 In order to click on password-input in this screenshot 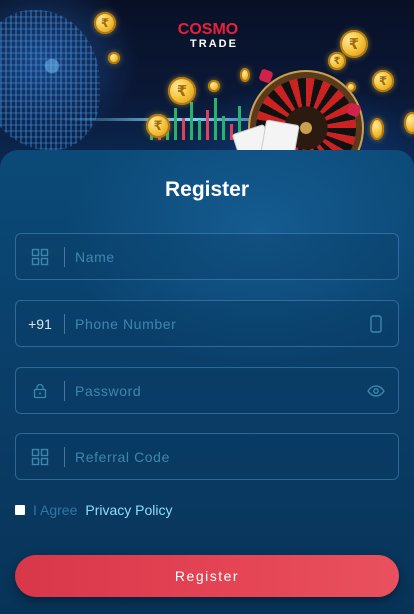, I will do `click(209, 390)`.